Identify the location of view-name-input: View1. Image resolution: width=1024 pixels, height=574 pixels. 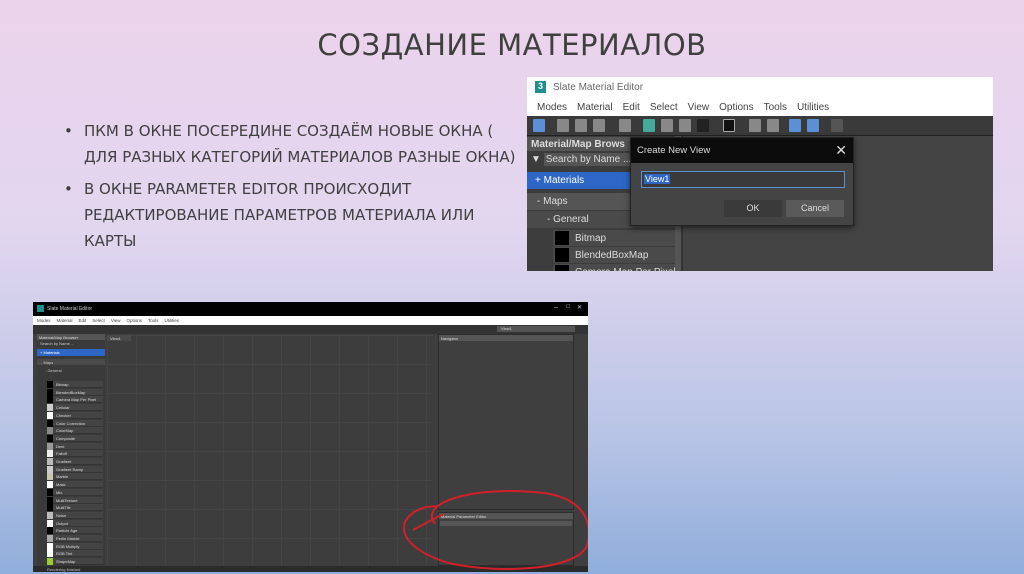
(743, 179).